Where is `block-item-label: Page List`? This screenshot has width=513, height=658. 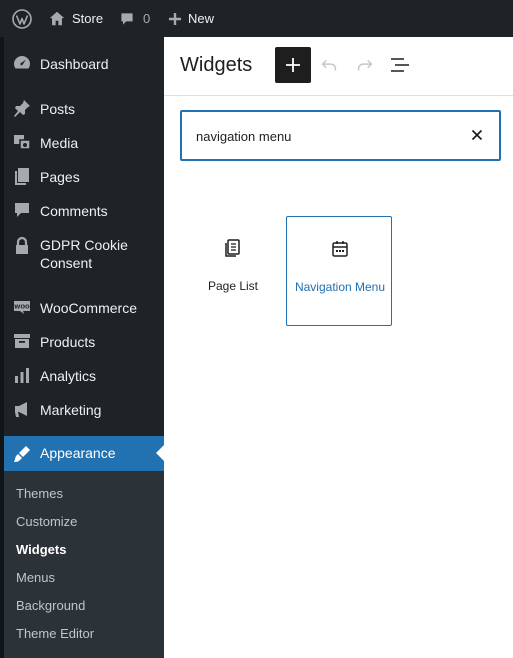 block-item-label: Page List is located at coordinates (233, 286).